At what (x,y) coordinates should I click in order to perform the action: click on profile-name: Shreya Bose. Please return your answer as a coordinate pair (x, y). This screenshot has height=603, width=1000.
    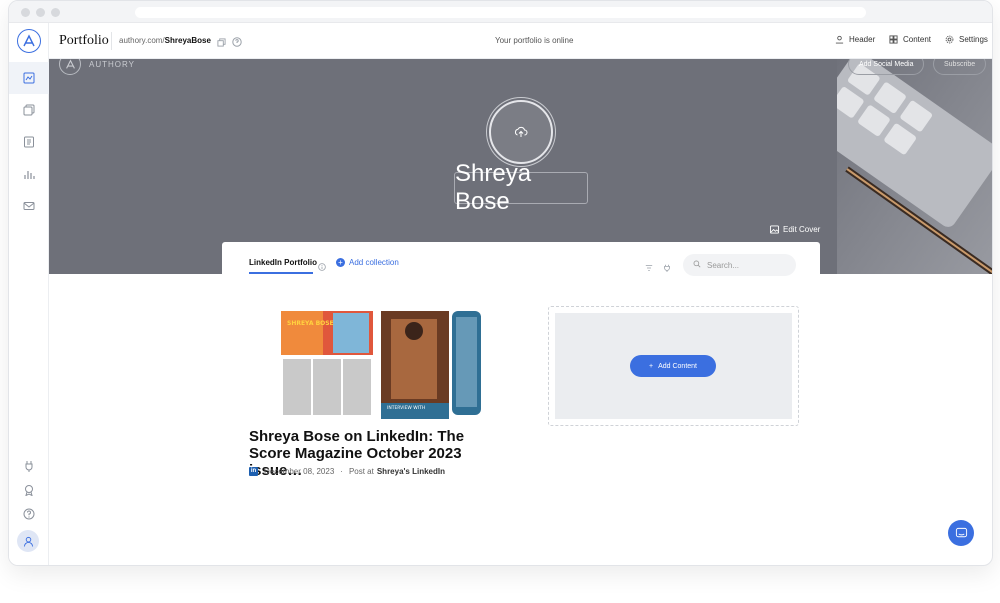
    Looking at the image, I should click on (521, 187).